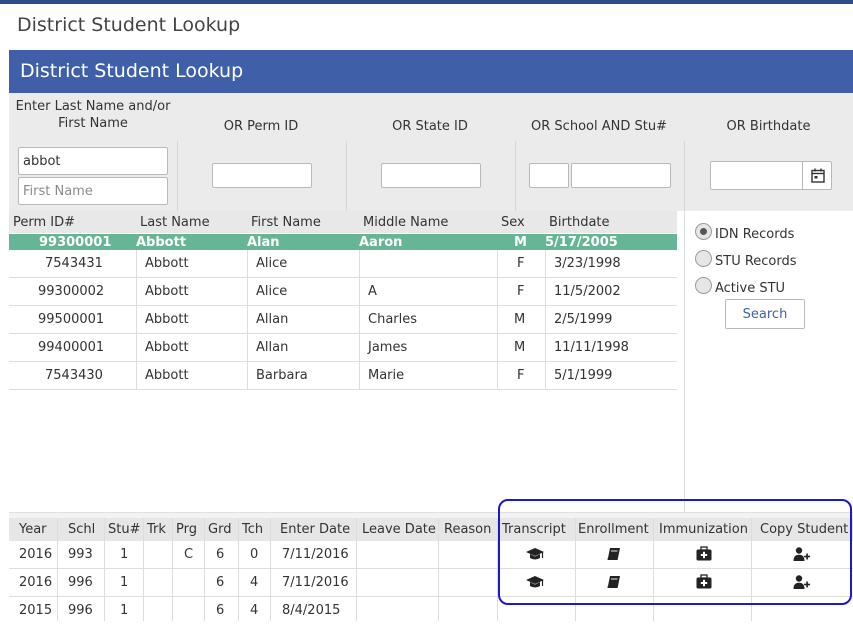  I want to click on col-perm-id: Perm ID#, so click(44, 222).